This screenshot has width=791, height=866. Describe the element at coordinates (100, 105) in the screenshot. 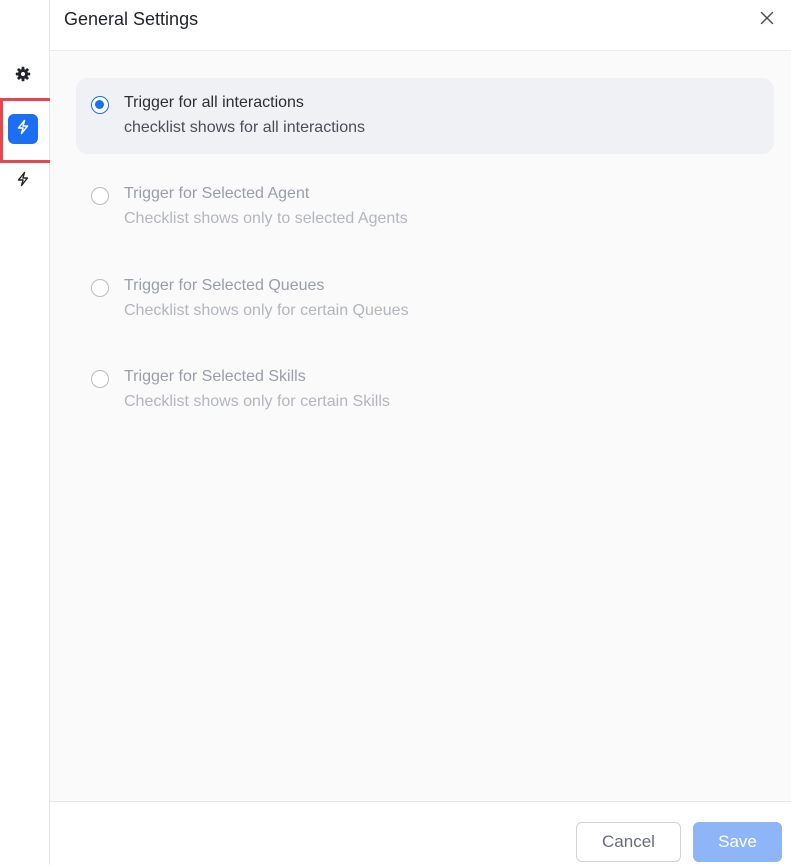

I see `radio-all-interactions` at that location.